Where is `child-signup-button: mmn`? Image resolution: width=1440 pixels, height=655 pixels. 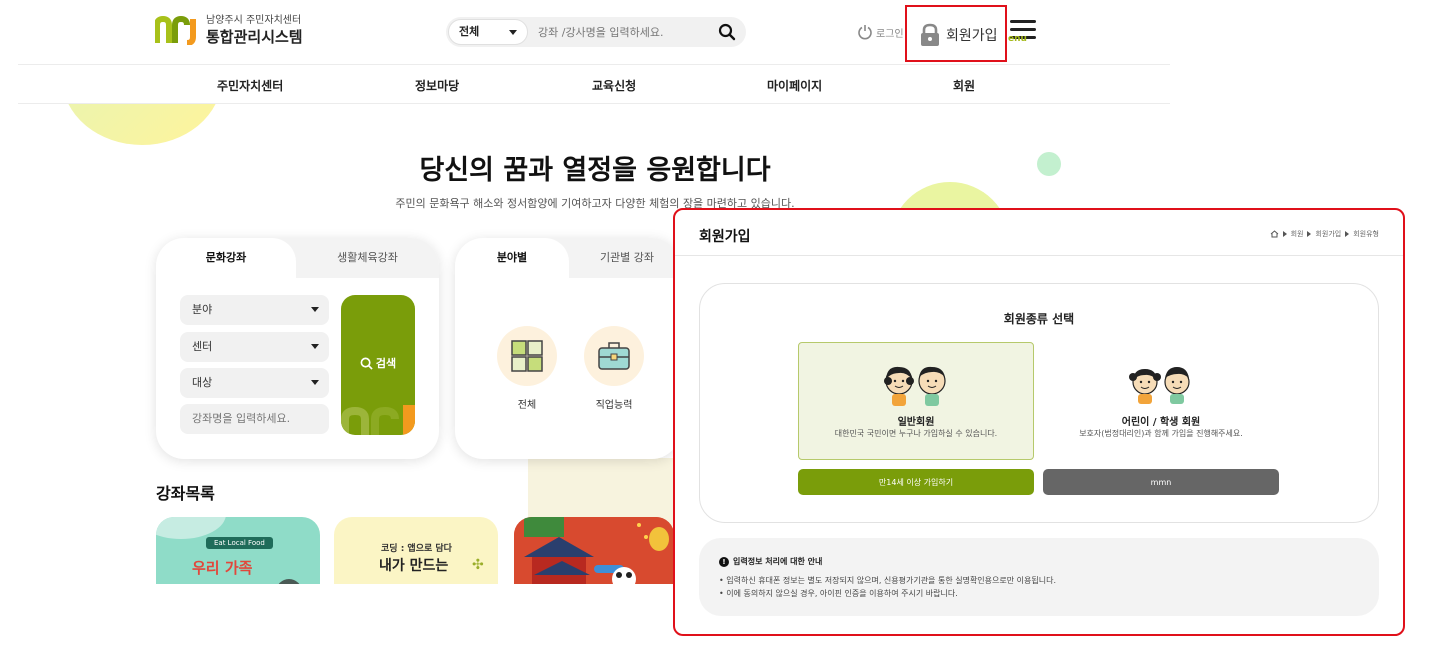 child-signup-button: mmn is located at coordinates (1161, 482).